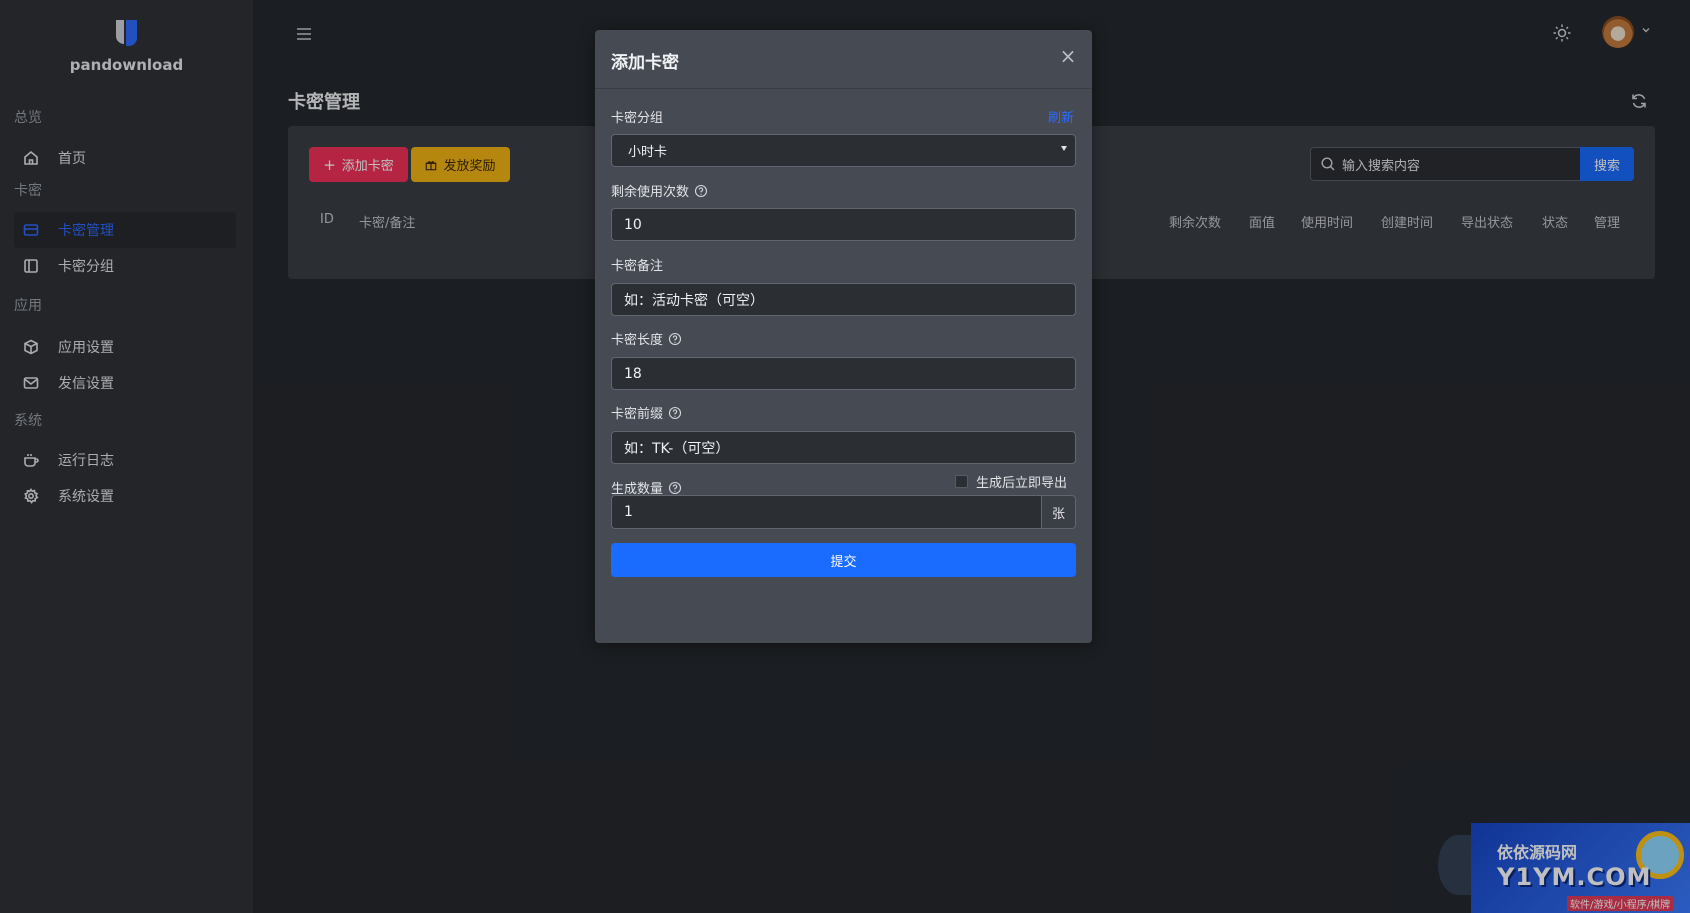 Image resolution: width=1690 pixels, height=913 pixels. What do you see at coordinates (659, 190) in the screenshot?
I see `uses-label: 剩余使用次数` at bounding box center [659, 190].